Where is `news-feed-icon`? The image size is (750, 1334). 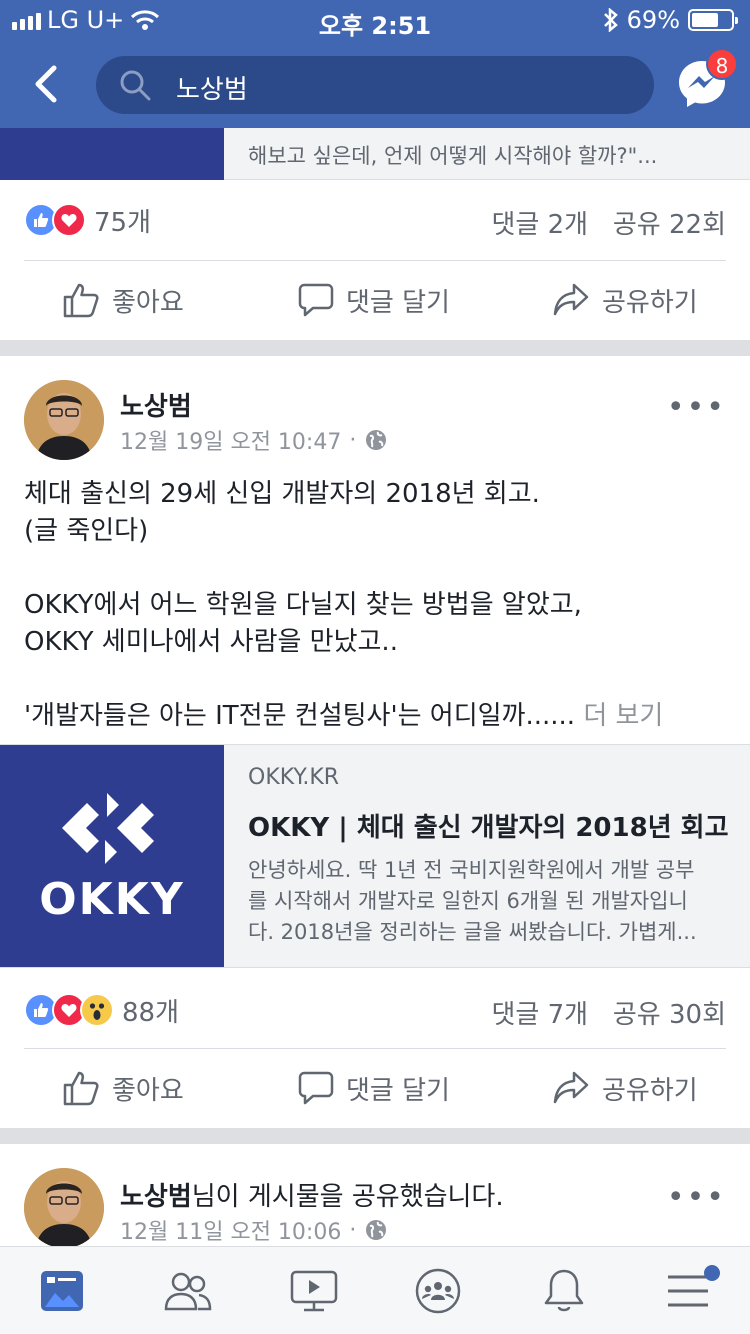 news-feed-icon is located at coordinates (62, 1291).